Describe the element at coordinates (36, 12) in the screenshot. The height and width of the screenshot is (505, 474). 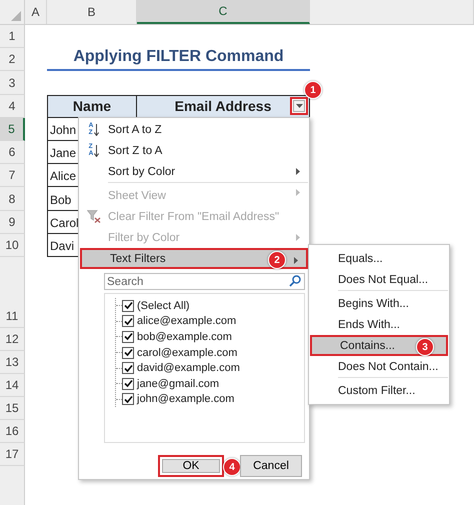
I see `column-header: A` at that location.